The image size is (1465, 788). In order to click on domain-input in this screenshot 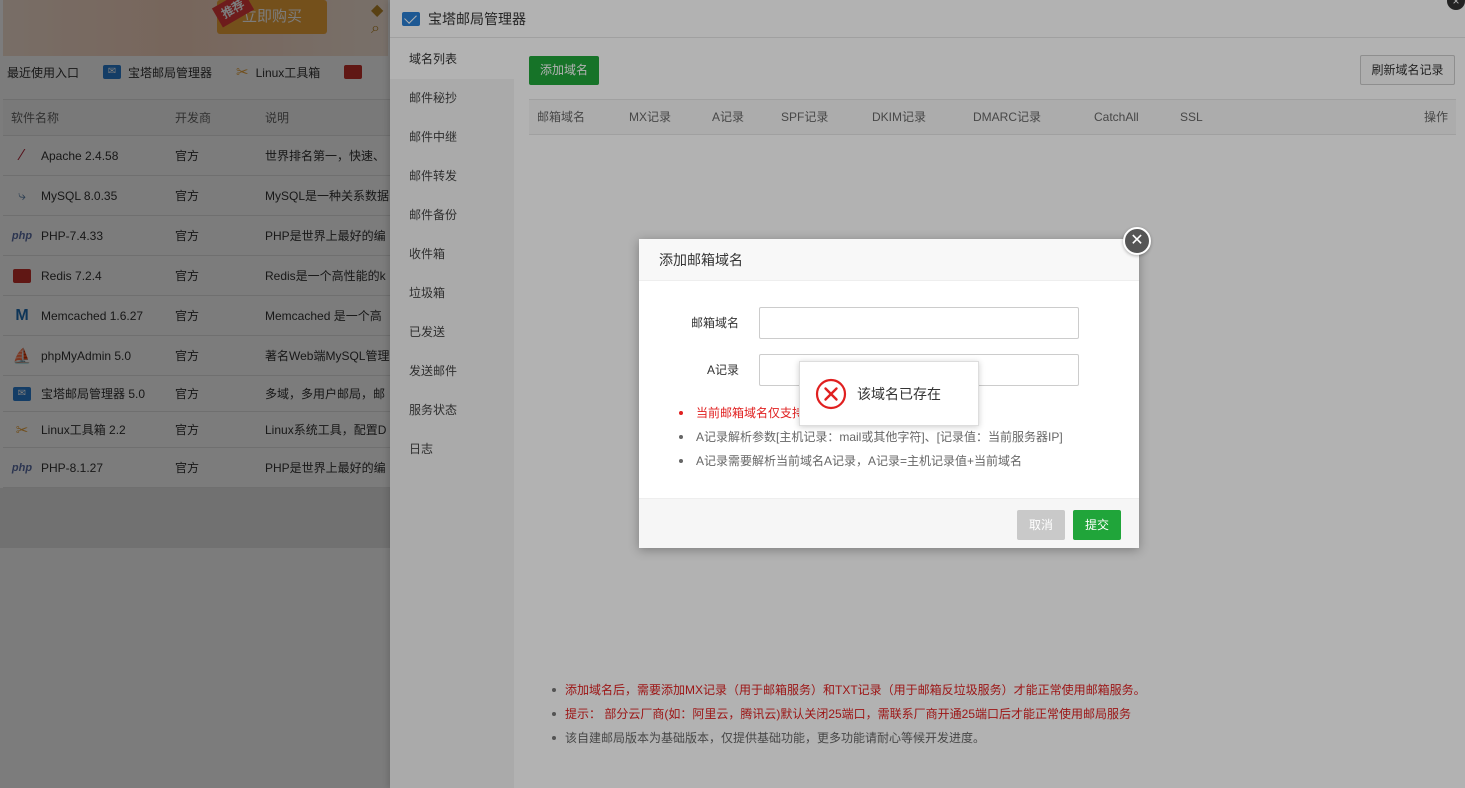, I will do `click(919, 323)`.